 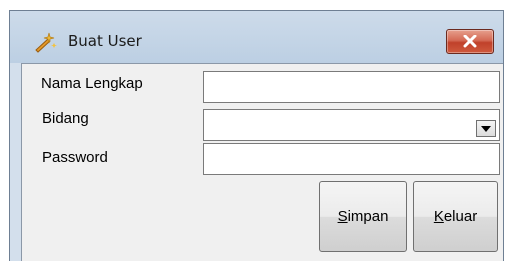 What do you see at coordinates (75, 157) in the screenshot?
I see `password-label: Password` at bounding box center [75, 157].